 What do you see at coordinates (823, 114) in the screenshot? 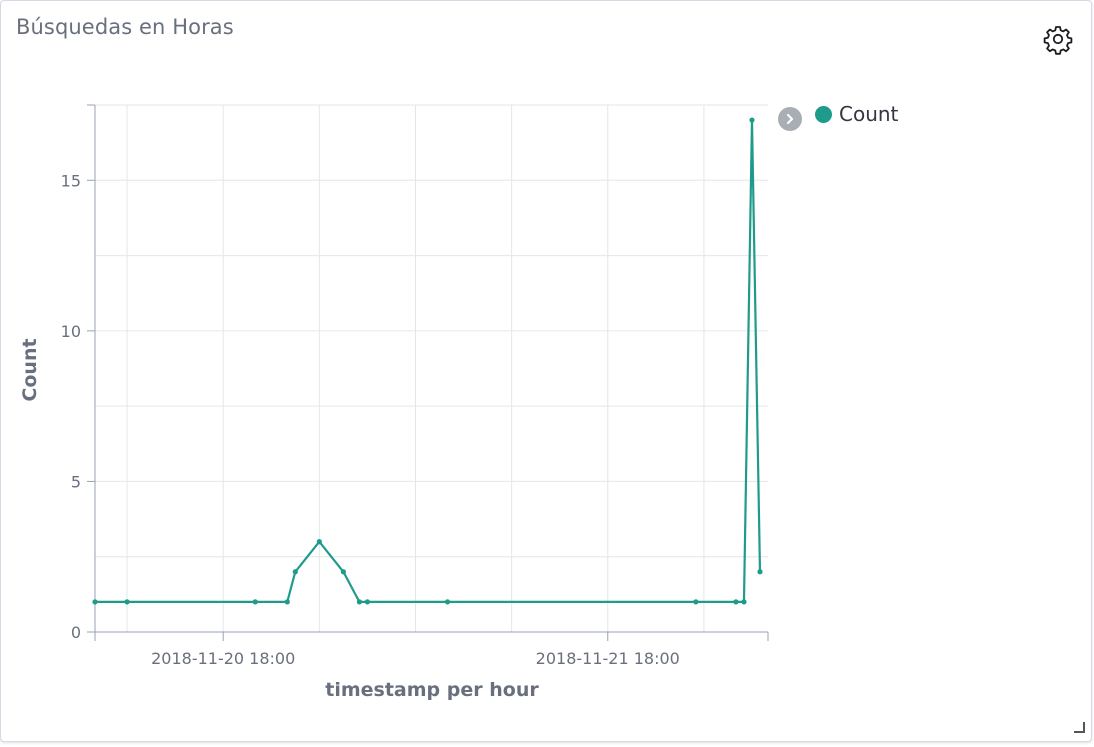
I see `legend-color-dot` at bounding box center [823, 114].